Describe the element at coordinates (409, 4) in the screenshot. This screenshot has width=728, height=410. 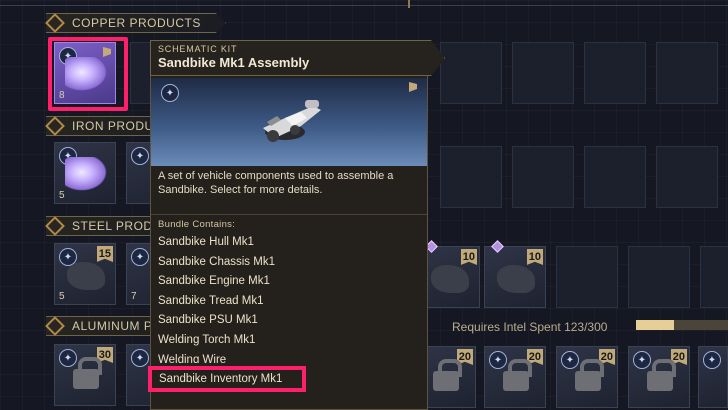
I see `top-divider-tick` at that location.